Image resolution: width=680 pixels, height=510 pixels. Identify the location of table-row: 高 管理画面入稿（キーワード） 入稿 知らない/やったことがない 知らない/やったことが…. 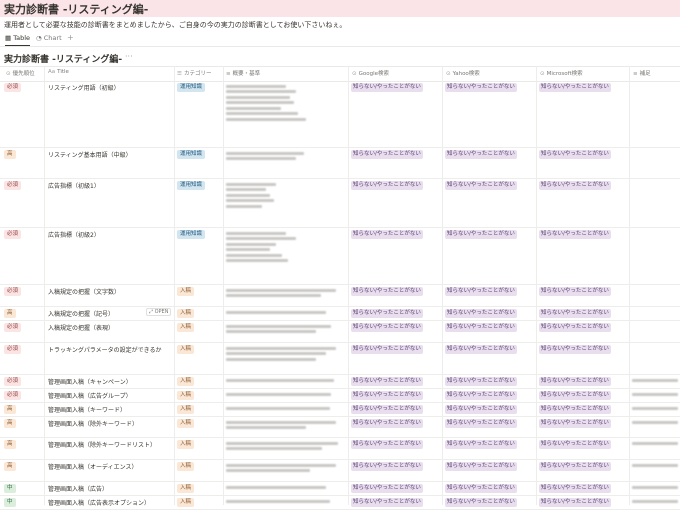
(340, 409).